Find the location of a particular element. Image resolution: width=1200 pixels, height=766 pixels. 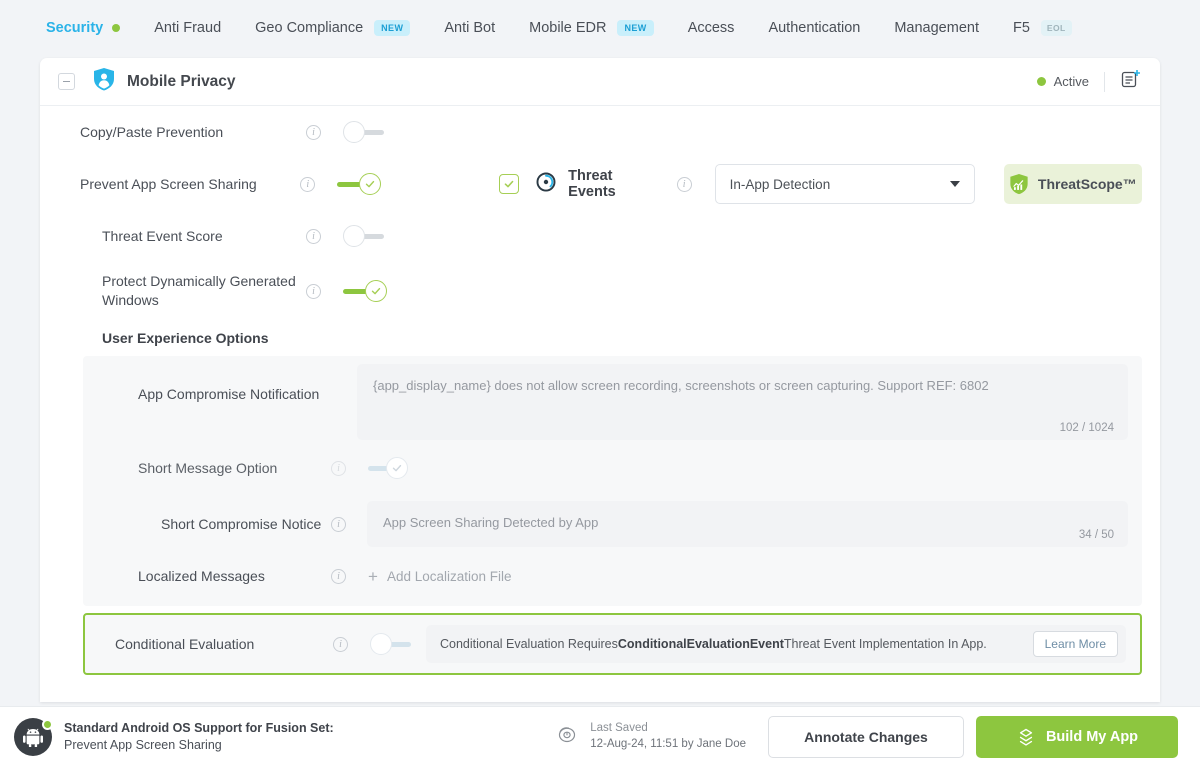

nav-tab-access: Access is located at coordinates (711, 28).